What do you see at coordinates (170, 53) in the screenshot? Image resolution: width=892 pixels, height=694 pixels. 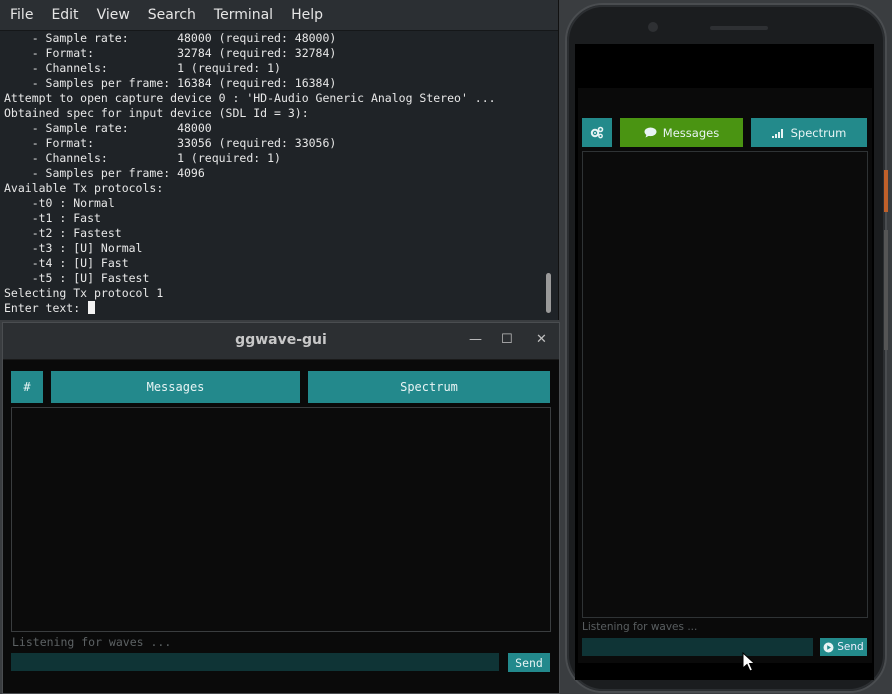 I see `terminal-line: - Format: 32784 (required: 32784)` at bounding box center [170, 53].